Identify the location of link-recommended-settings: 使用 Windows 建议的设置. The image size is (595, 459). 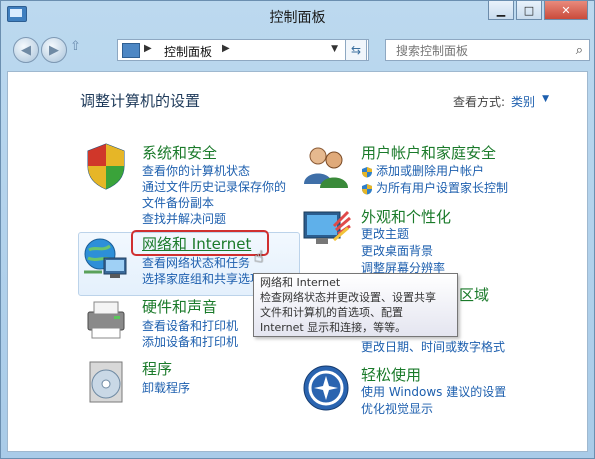
(433, 391).